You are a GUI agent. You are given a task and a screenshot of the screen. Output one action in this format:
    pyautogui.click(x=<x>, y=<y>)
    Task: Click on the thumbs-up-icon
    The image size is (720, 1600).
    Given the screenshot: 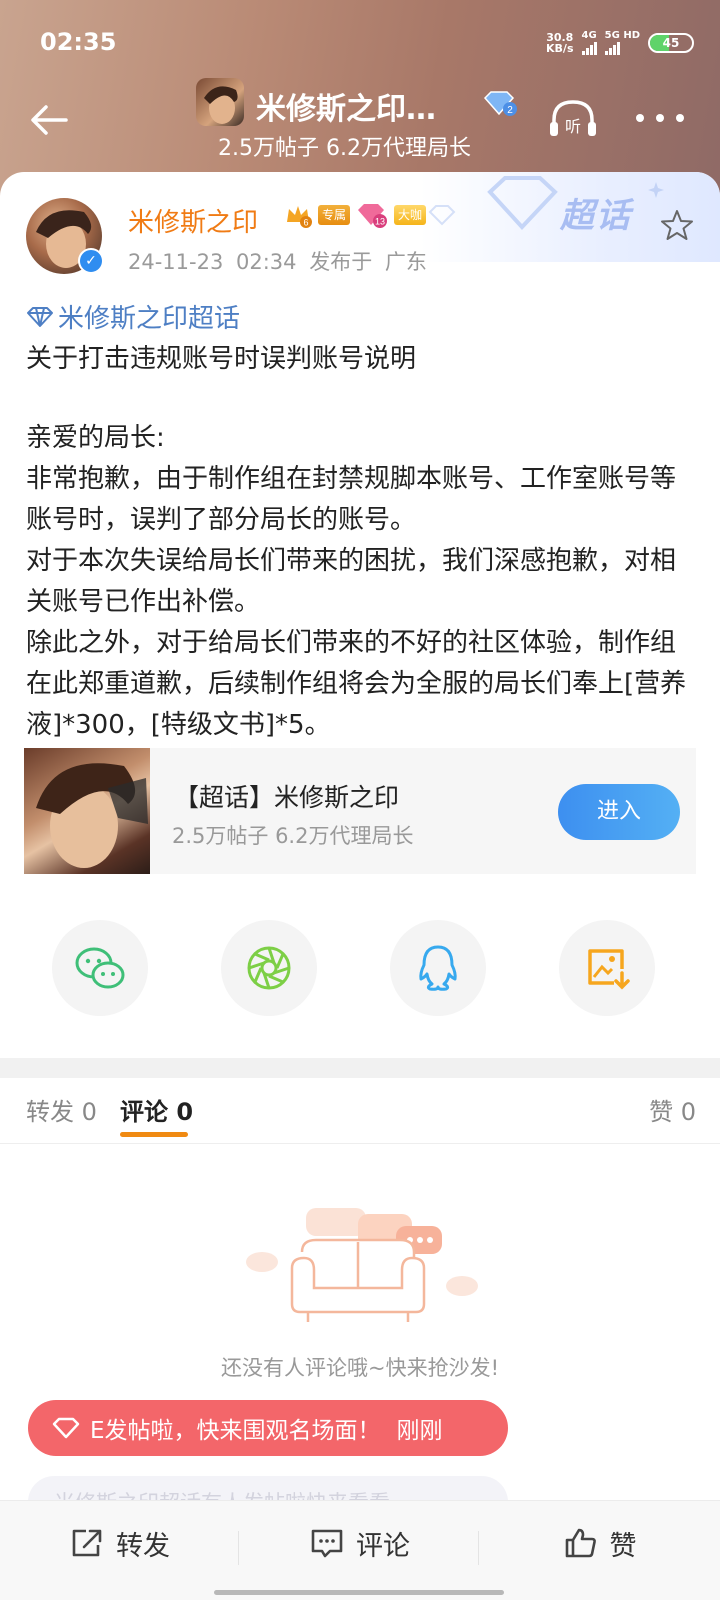 What is the action you would take?
    pyautogui.click(x=580, y=1543)
    